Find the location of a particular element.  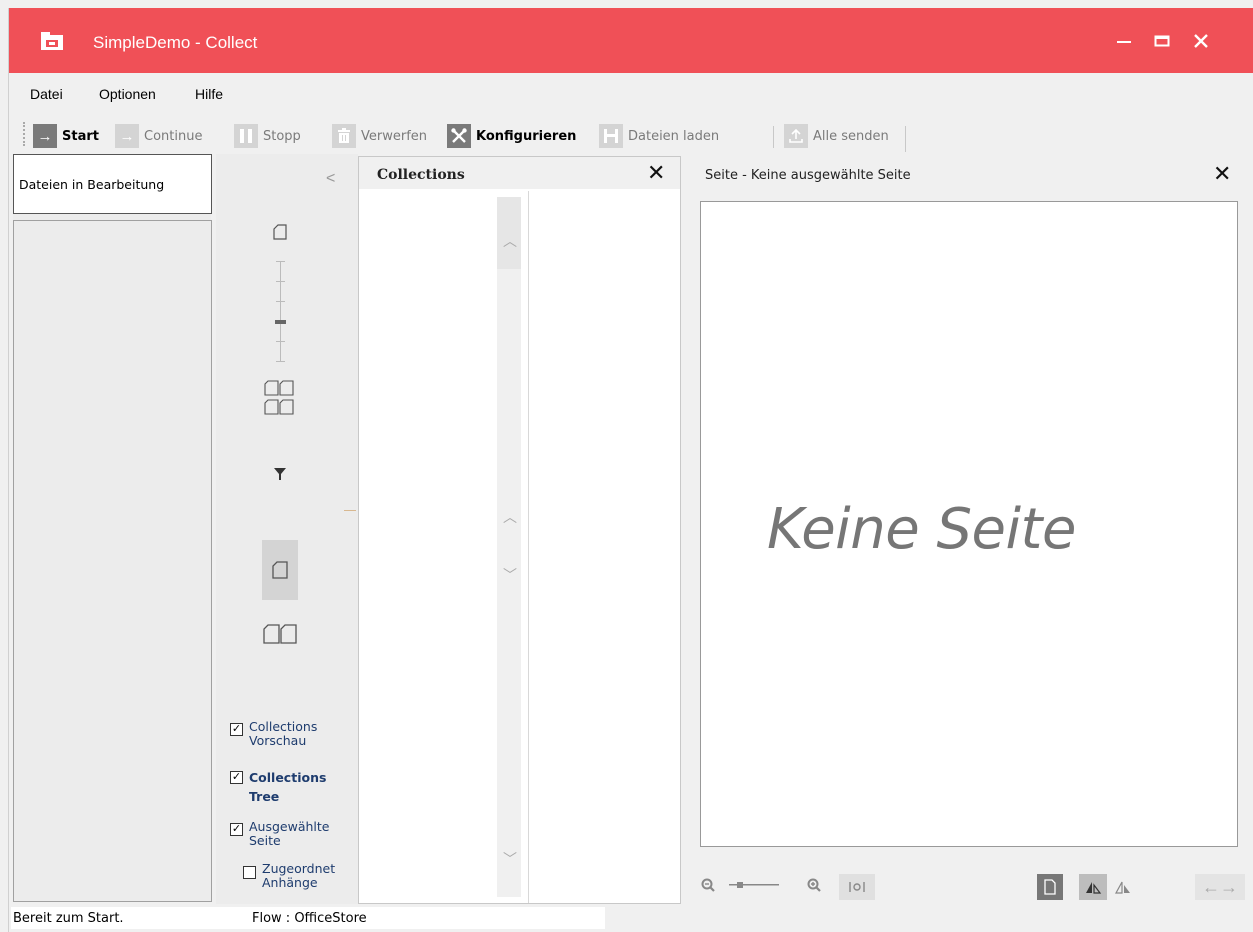

continue-button: → Continue is located at coordinates (158, 136).